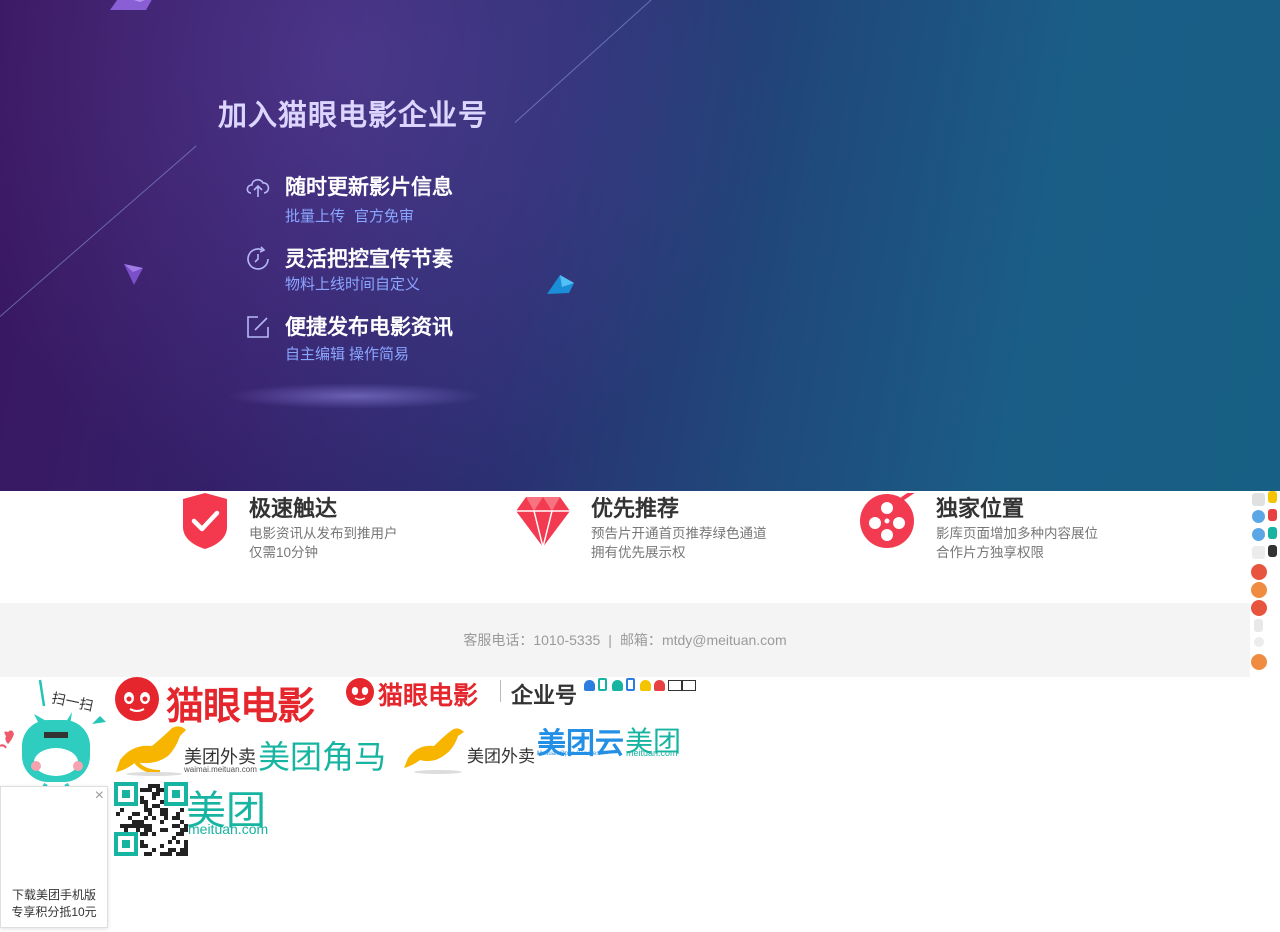 The height and width of the screenshot is (932, 1280). I want to click on feature-title: 灵活把控宣传节奏, so click(369, 259).